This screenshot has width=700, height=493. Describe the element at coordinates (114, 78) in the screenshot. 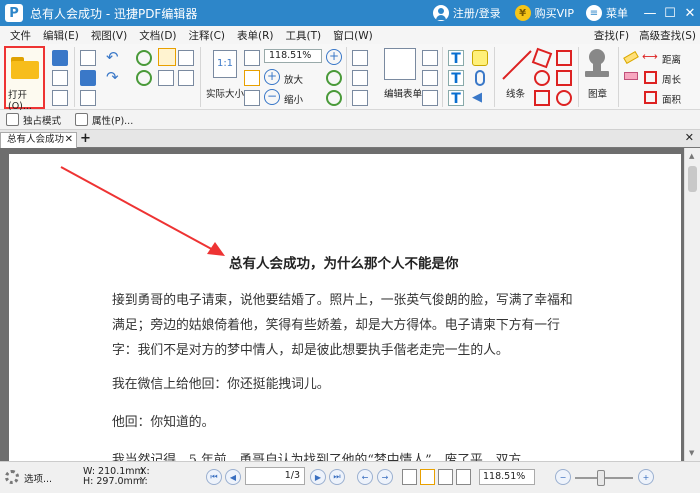

I see `redo-icon: ↷` at that location.